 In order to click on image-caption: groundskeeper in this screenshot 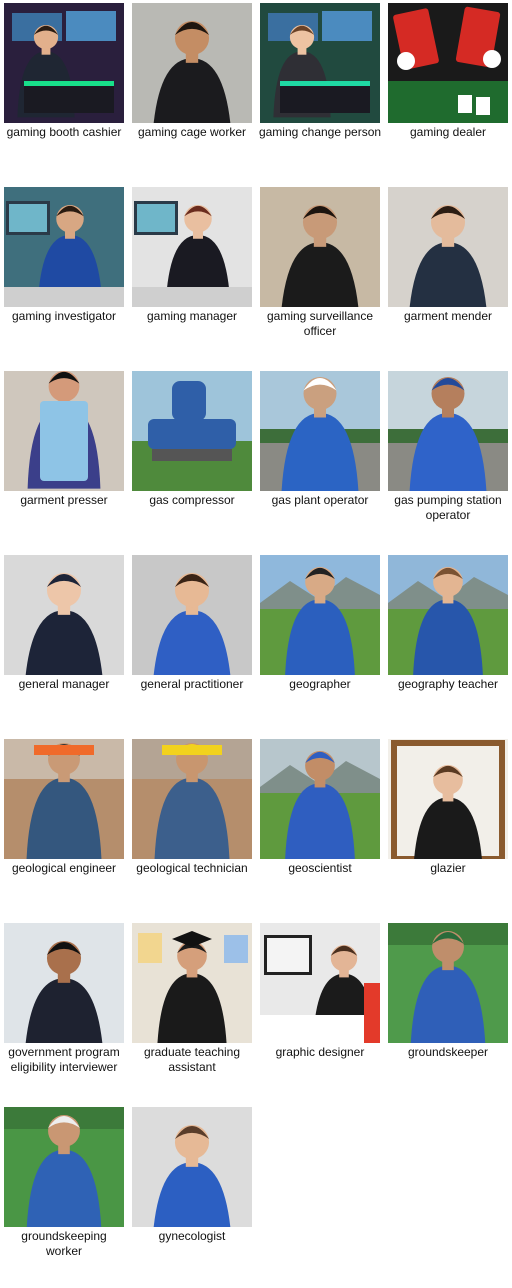, I will do `click(448, 1052)`.